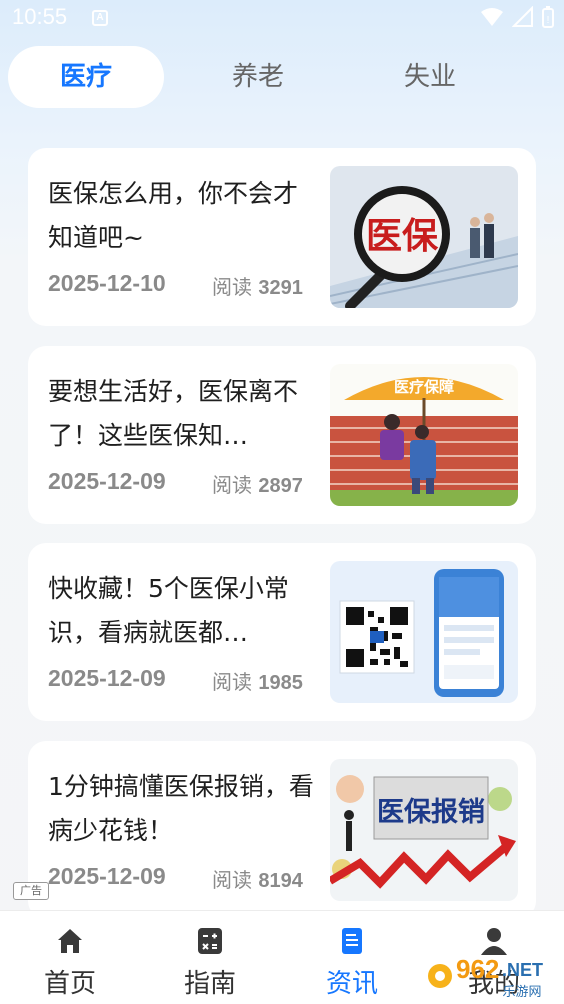 The height and width of the screenshot is (1004, 564). Describe the element at coordinates (431, 812) in the screenshot. I see `svg-text: 医保报销` at that location.